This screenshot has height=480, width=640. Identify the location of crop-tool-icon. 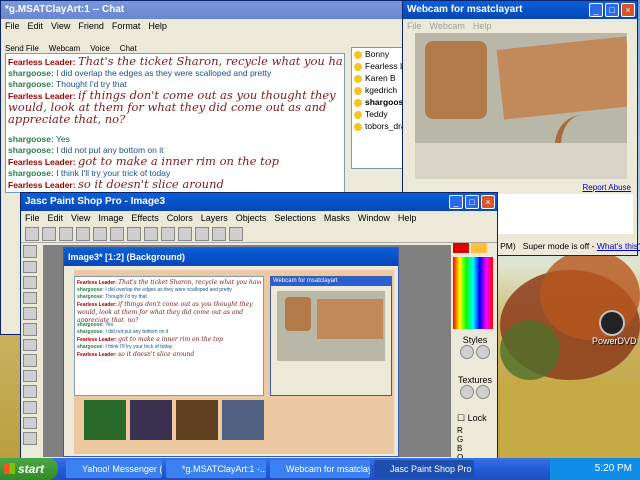
(30, 282).